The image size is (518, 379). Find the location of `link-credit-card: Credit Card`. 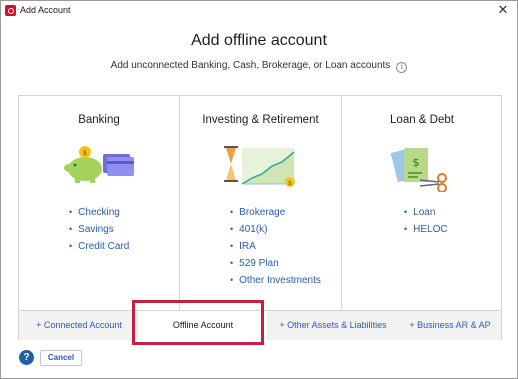

link-credit-card: Credit Card is located at coordinates (99, 246).